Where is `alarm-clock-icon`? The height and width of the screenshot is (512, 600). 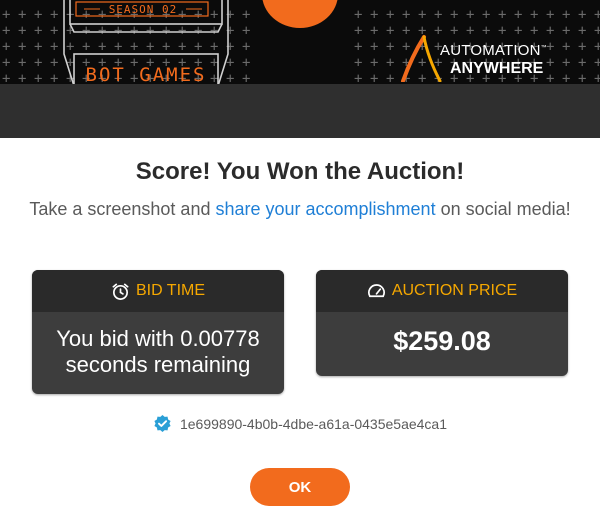
alarm-clock-icon is located at coordinates (120, 291).